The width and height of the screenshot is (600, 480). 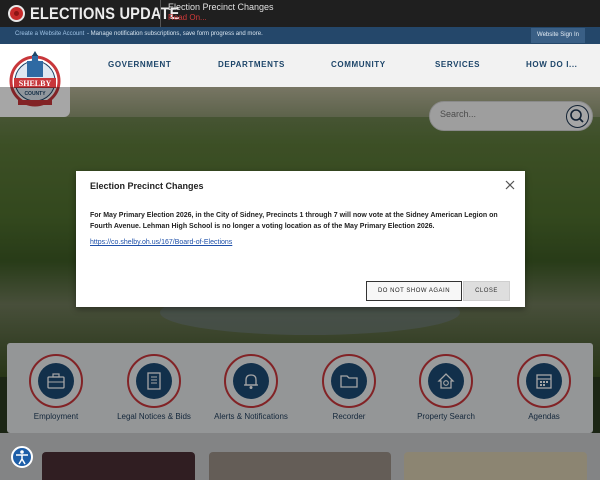 I want to click on nav-departments: DEPARTMENTS, so click(x=251, y=64).